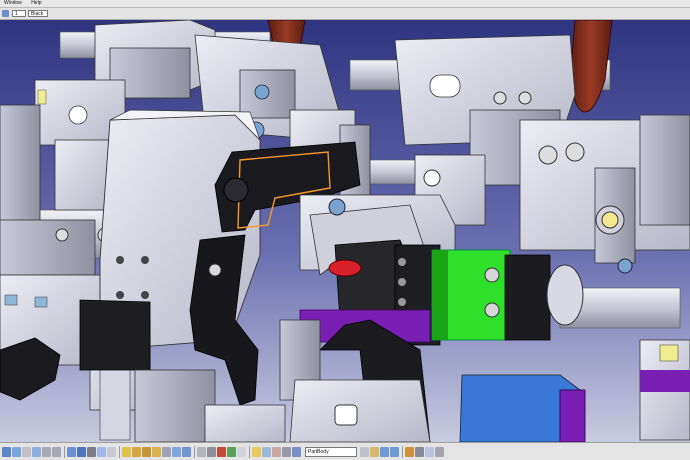  What do you see at coordinates (46, 451) in the screenshot?
I see `zoom-in-icon` at bounding box center [46, 451].